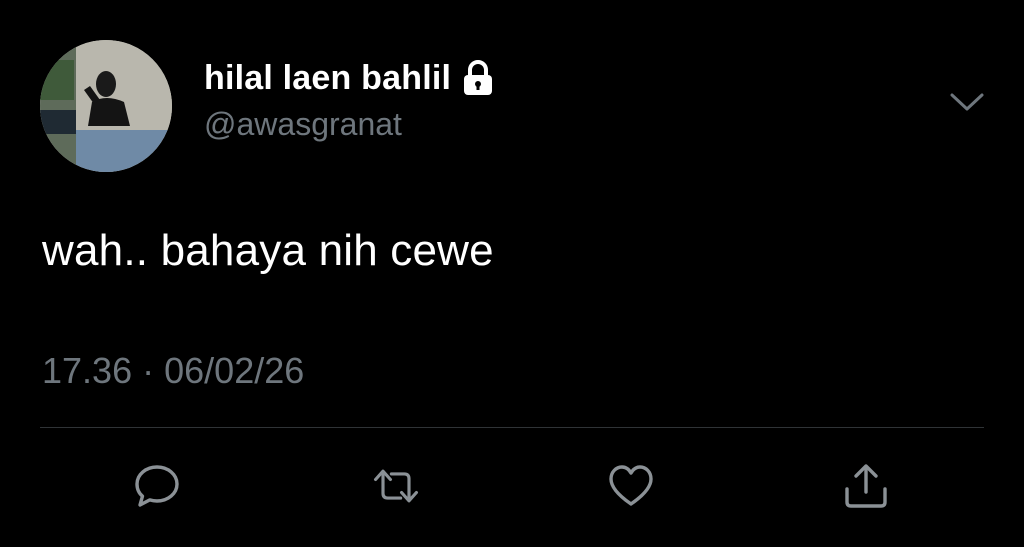 This screenshot has height=547, width=1024. I want to click on tweet-date: 06/02/26, so click(234, 370).